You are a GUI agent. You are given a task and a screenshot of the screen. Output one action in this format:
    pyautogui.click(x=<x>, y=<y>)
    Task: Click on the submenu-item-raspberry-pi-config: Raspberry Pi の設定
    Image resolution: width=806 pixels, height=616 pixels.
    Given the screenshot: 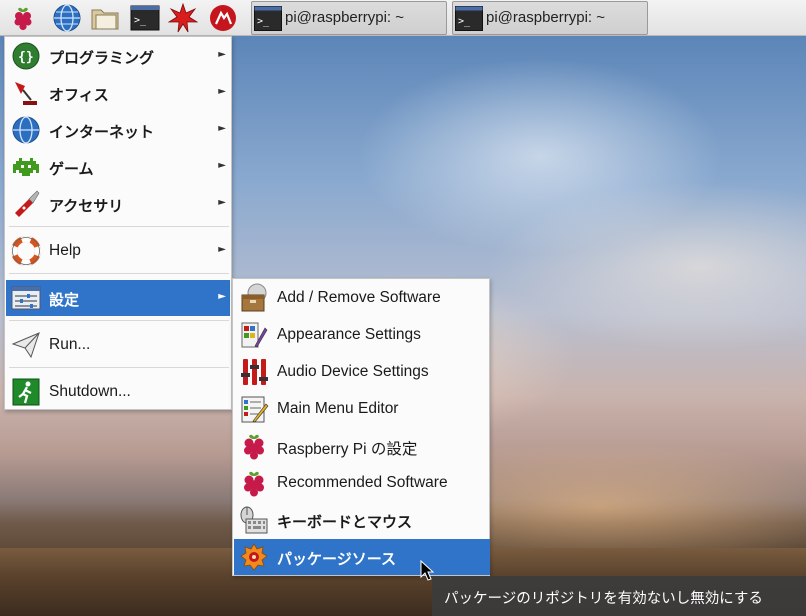 What is the action you would take?
    pyautogui.click(x=362, y=446)
    